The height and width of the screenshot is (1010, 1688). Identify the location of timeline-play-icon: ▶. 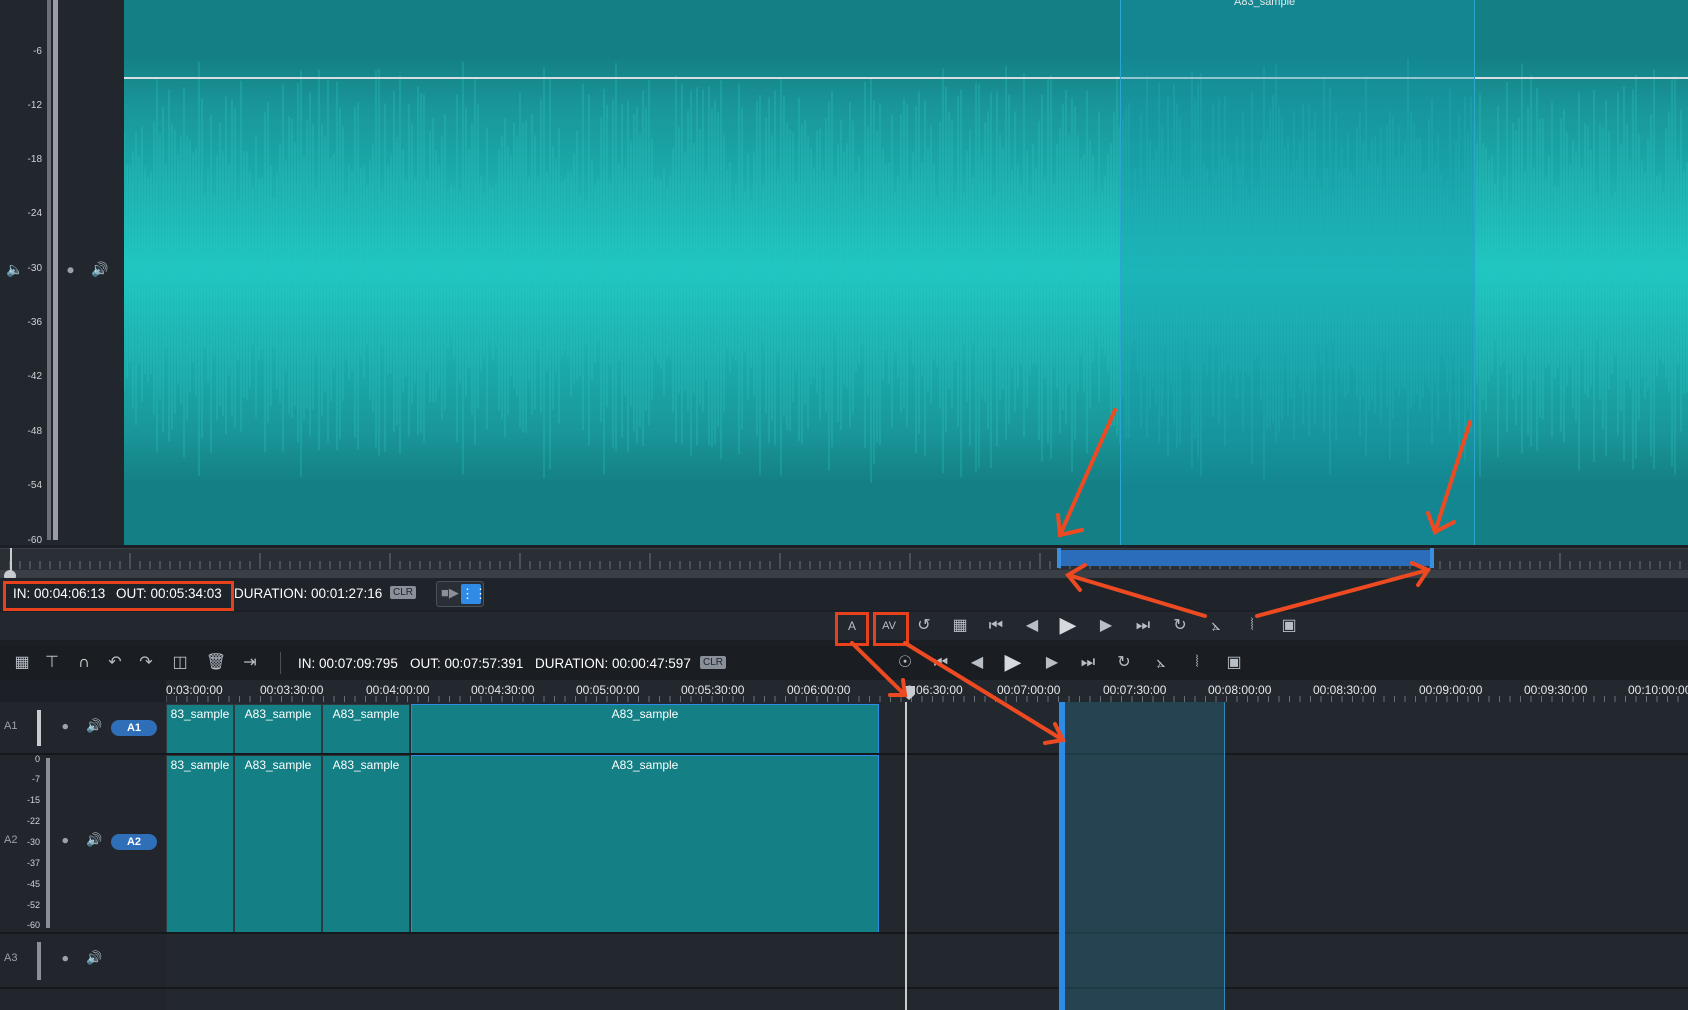
(1013, 662).